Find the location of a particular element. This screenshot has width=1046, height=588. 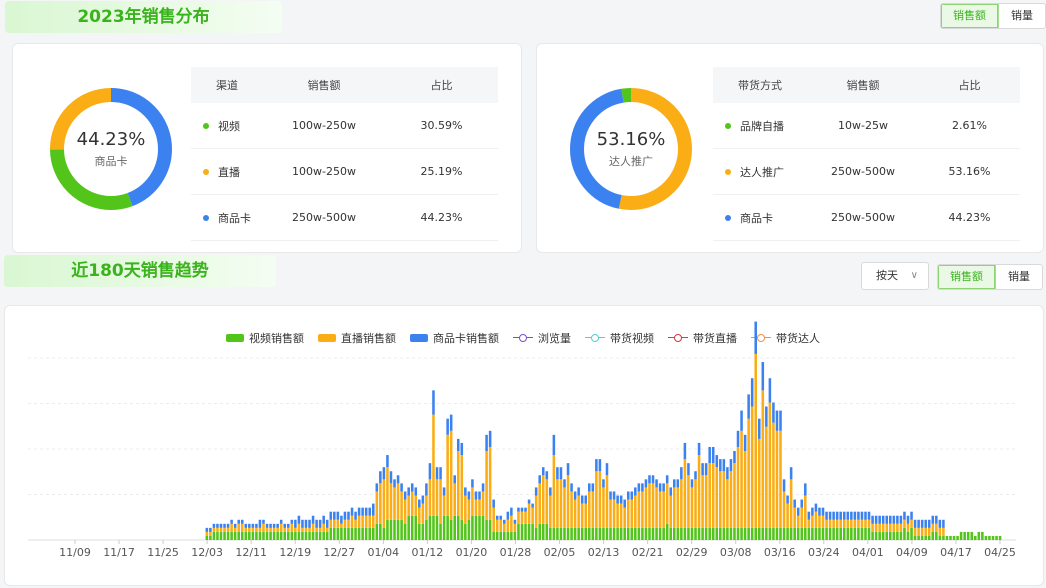

legend-label: 带货视频 is located at coordinates (632, 338).